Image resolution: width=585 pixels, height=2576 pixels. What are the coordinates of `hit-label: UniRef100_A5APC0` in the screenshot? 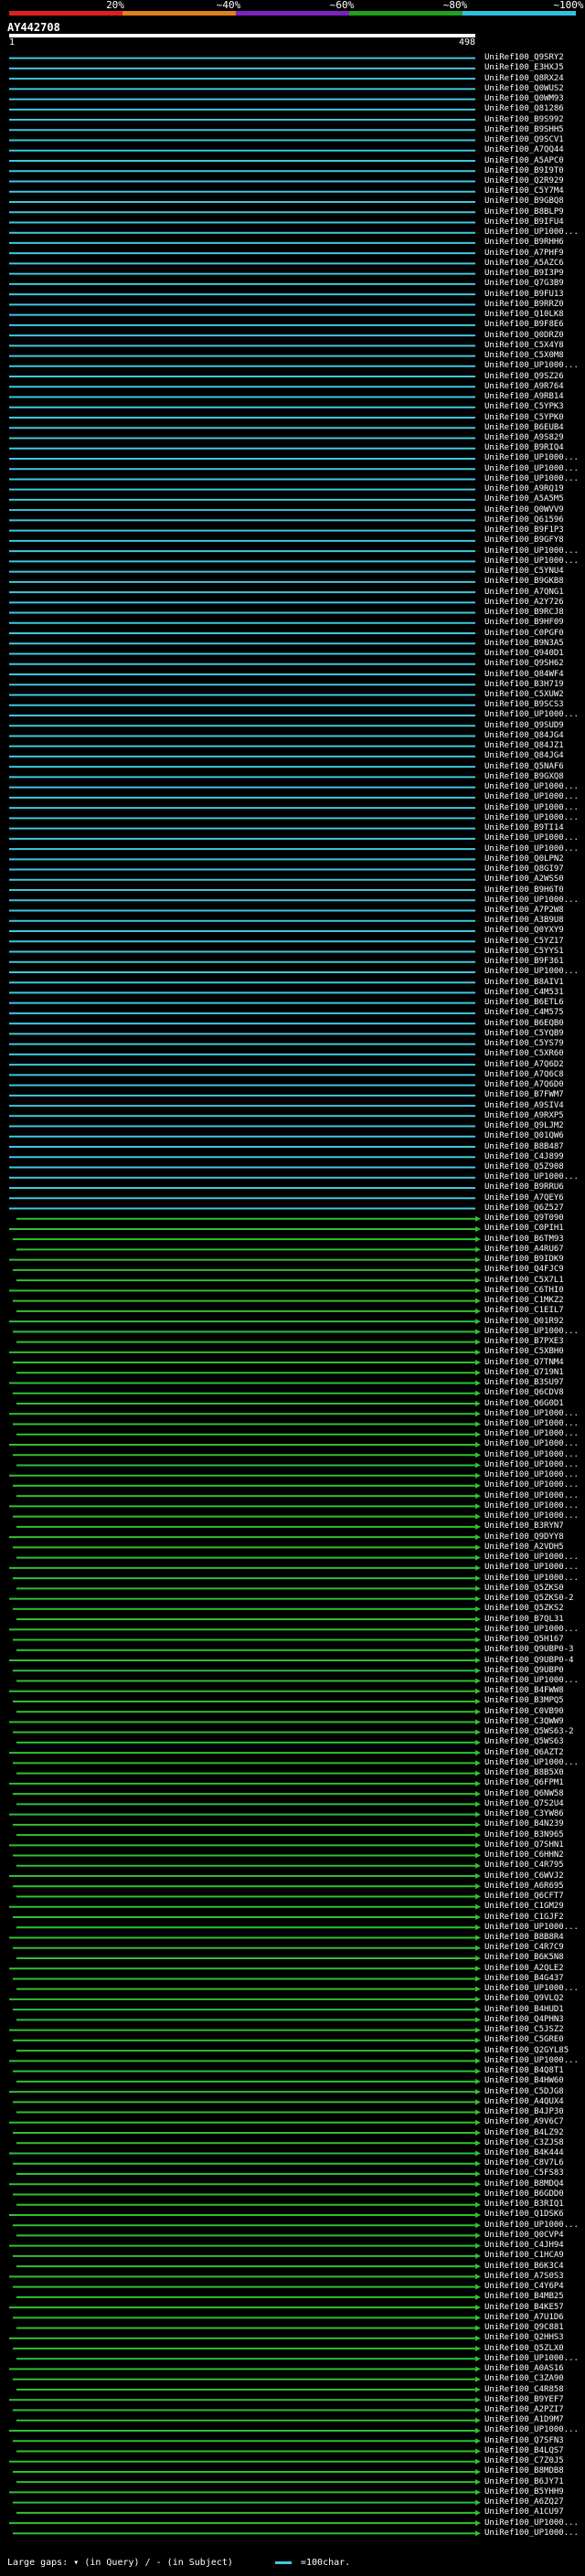 It's located at (524, 160).